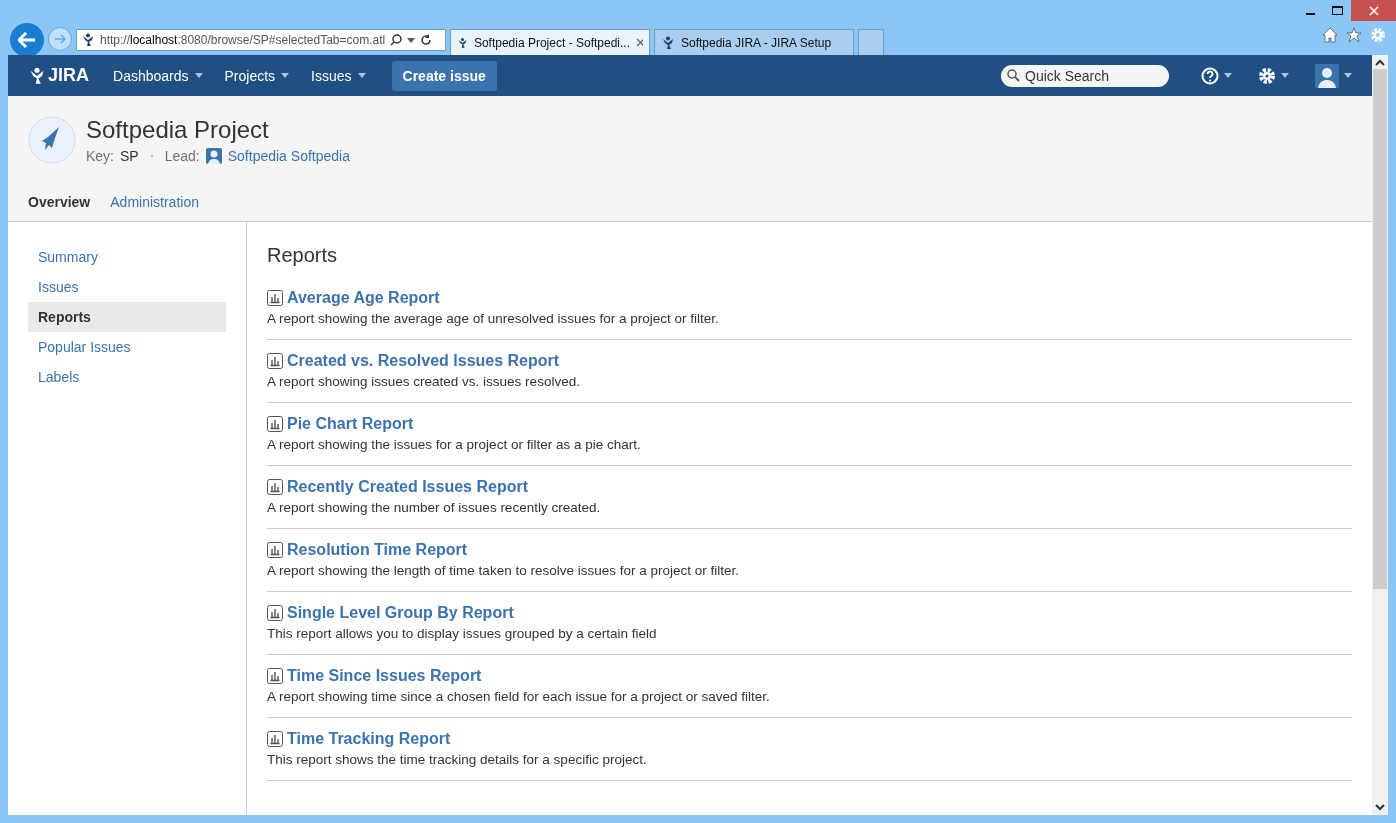 The width and height of the screenshot is (1396, 823). I want to click on sidebar-item: Summary, so click(127, 257).